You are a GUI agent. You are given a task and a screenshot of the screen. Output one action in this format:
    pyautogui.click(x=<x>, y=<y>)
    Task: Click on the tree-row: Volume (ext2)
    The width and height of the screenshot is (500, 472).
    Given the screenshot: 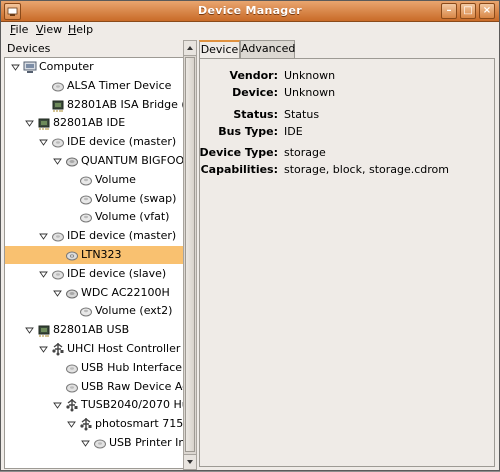 What is the action you would take?
    pyautogui.click(x=94, y=311)
    